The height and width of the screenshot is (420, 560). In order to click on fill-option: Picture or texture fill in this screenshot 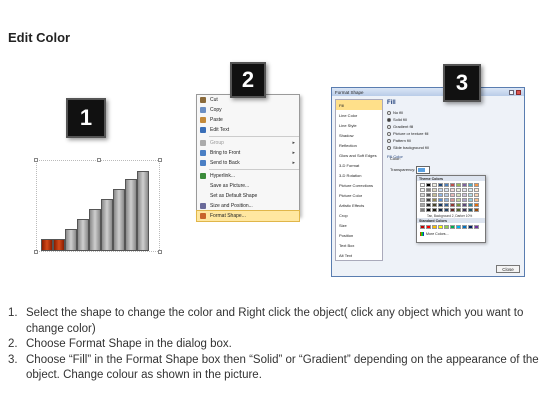, I will do `click(454, 133)`.